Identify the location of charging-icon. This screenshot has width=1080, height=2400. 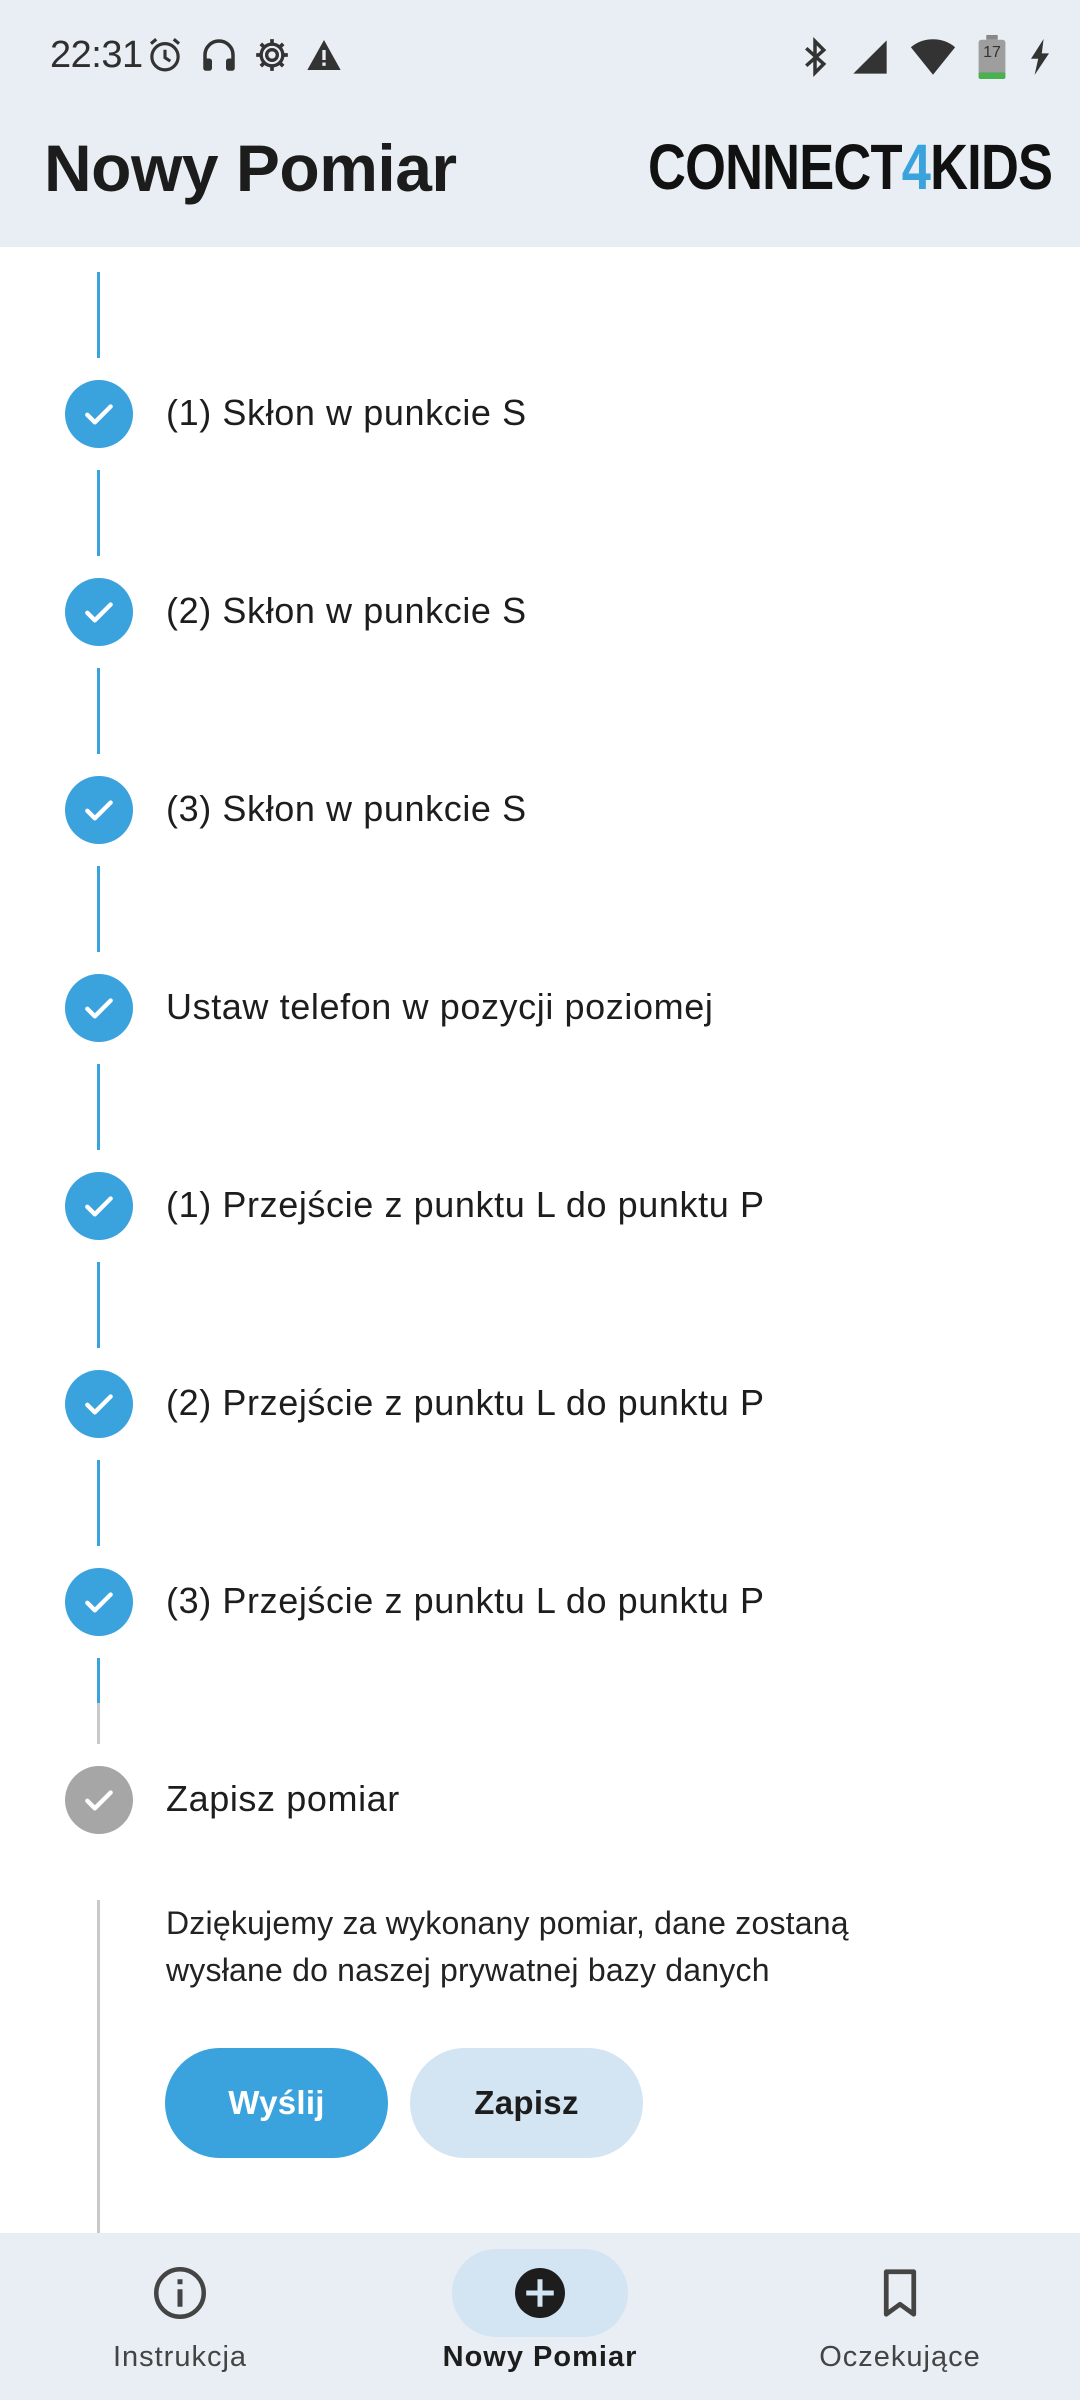
(1040, 57).